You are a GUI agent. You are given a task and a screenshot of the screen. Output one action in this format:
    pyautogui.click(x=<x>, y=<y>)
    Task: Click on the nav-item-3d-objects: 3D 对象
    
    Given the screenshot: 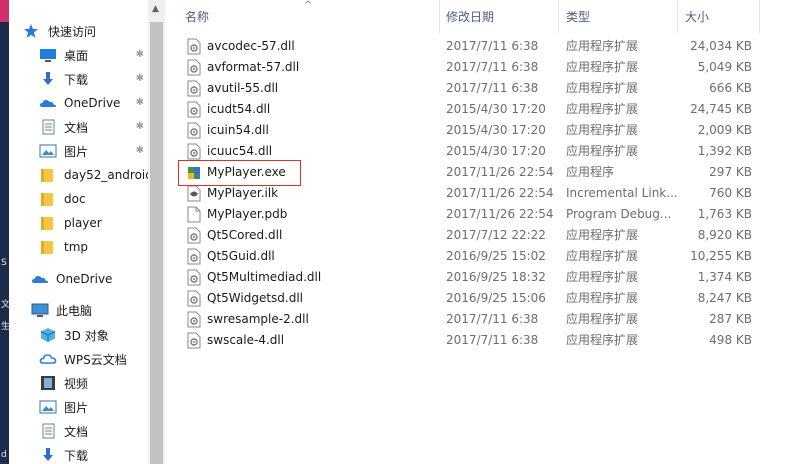 What is the action you would take?
    pyautogui.click(x=74, y=335)
    